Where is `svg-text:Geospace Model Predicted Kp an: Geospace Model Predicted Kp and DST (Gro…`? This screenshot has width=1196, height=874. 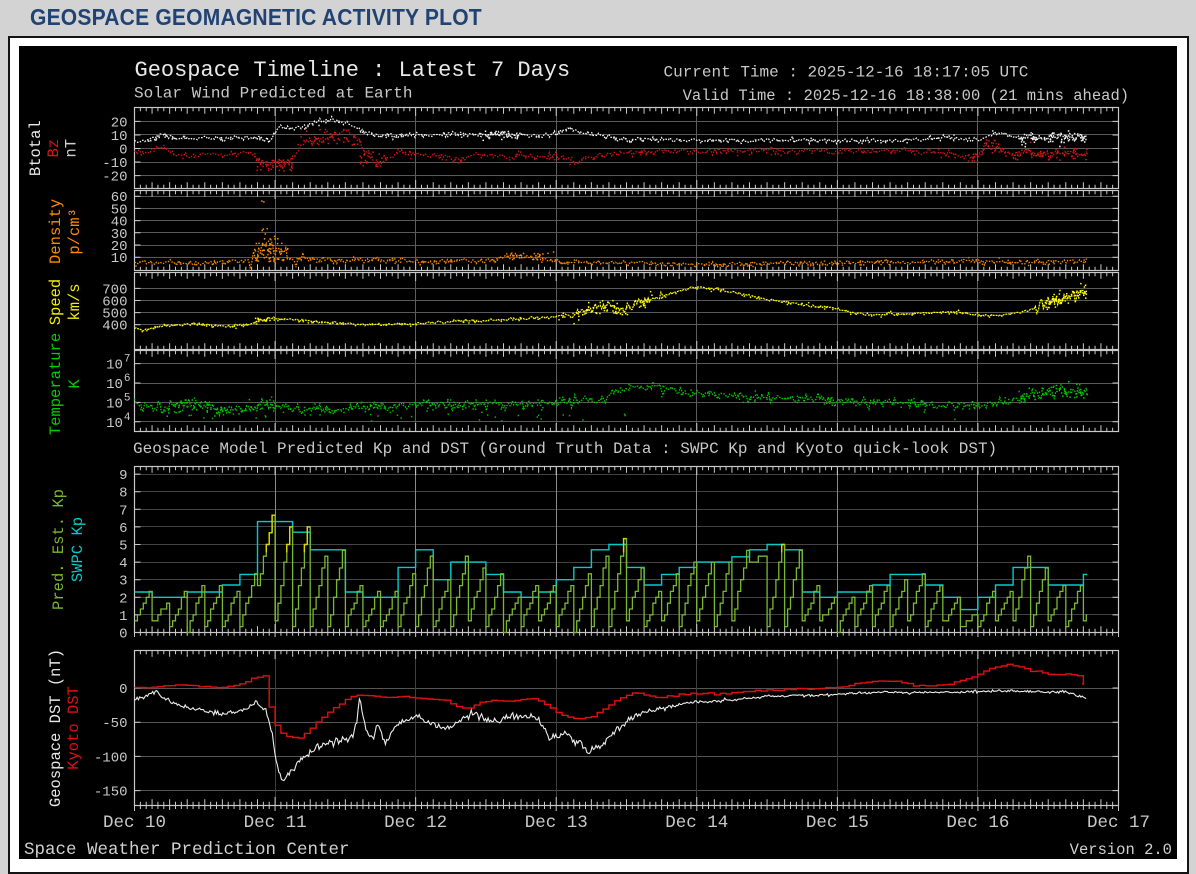 svg-text:Geospace Model Predicted Kp an: Geospace Model Predicted Kp and DST (Gro… is located at coordinates (565, 449).